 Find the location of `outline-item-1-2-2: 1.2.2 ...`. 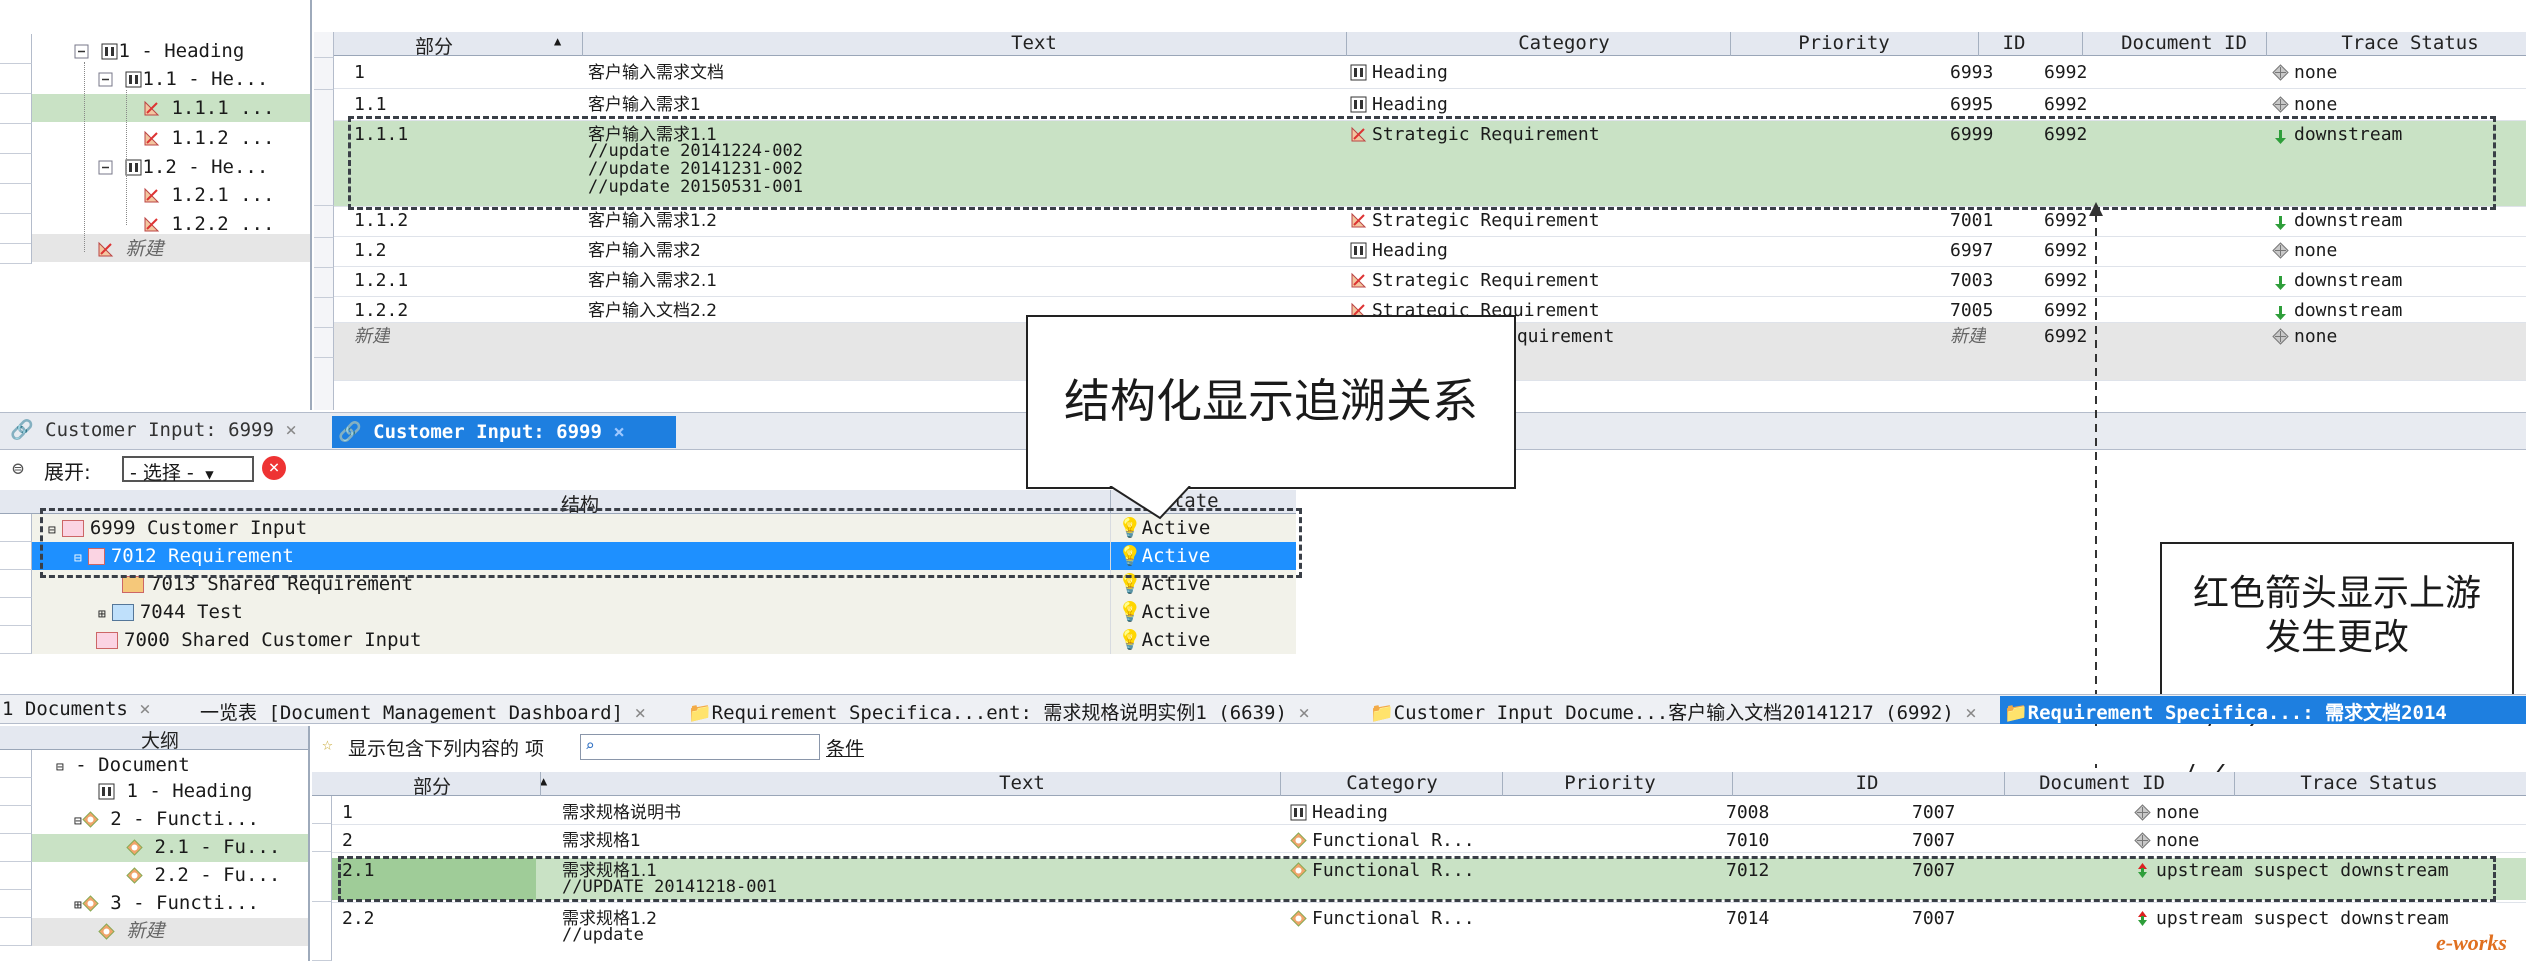

outline-item-1-2-2: 1.2.2 ... is located at coordinates (208, 224).